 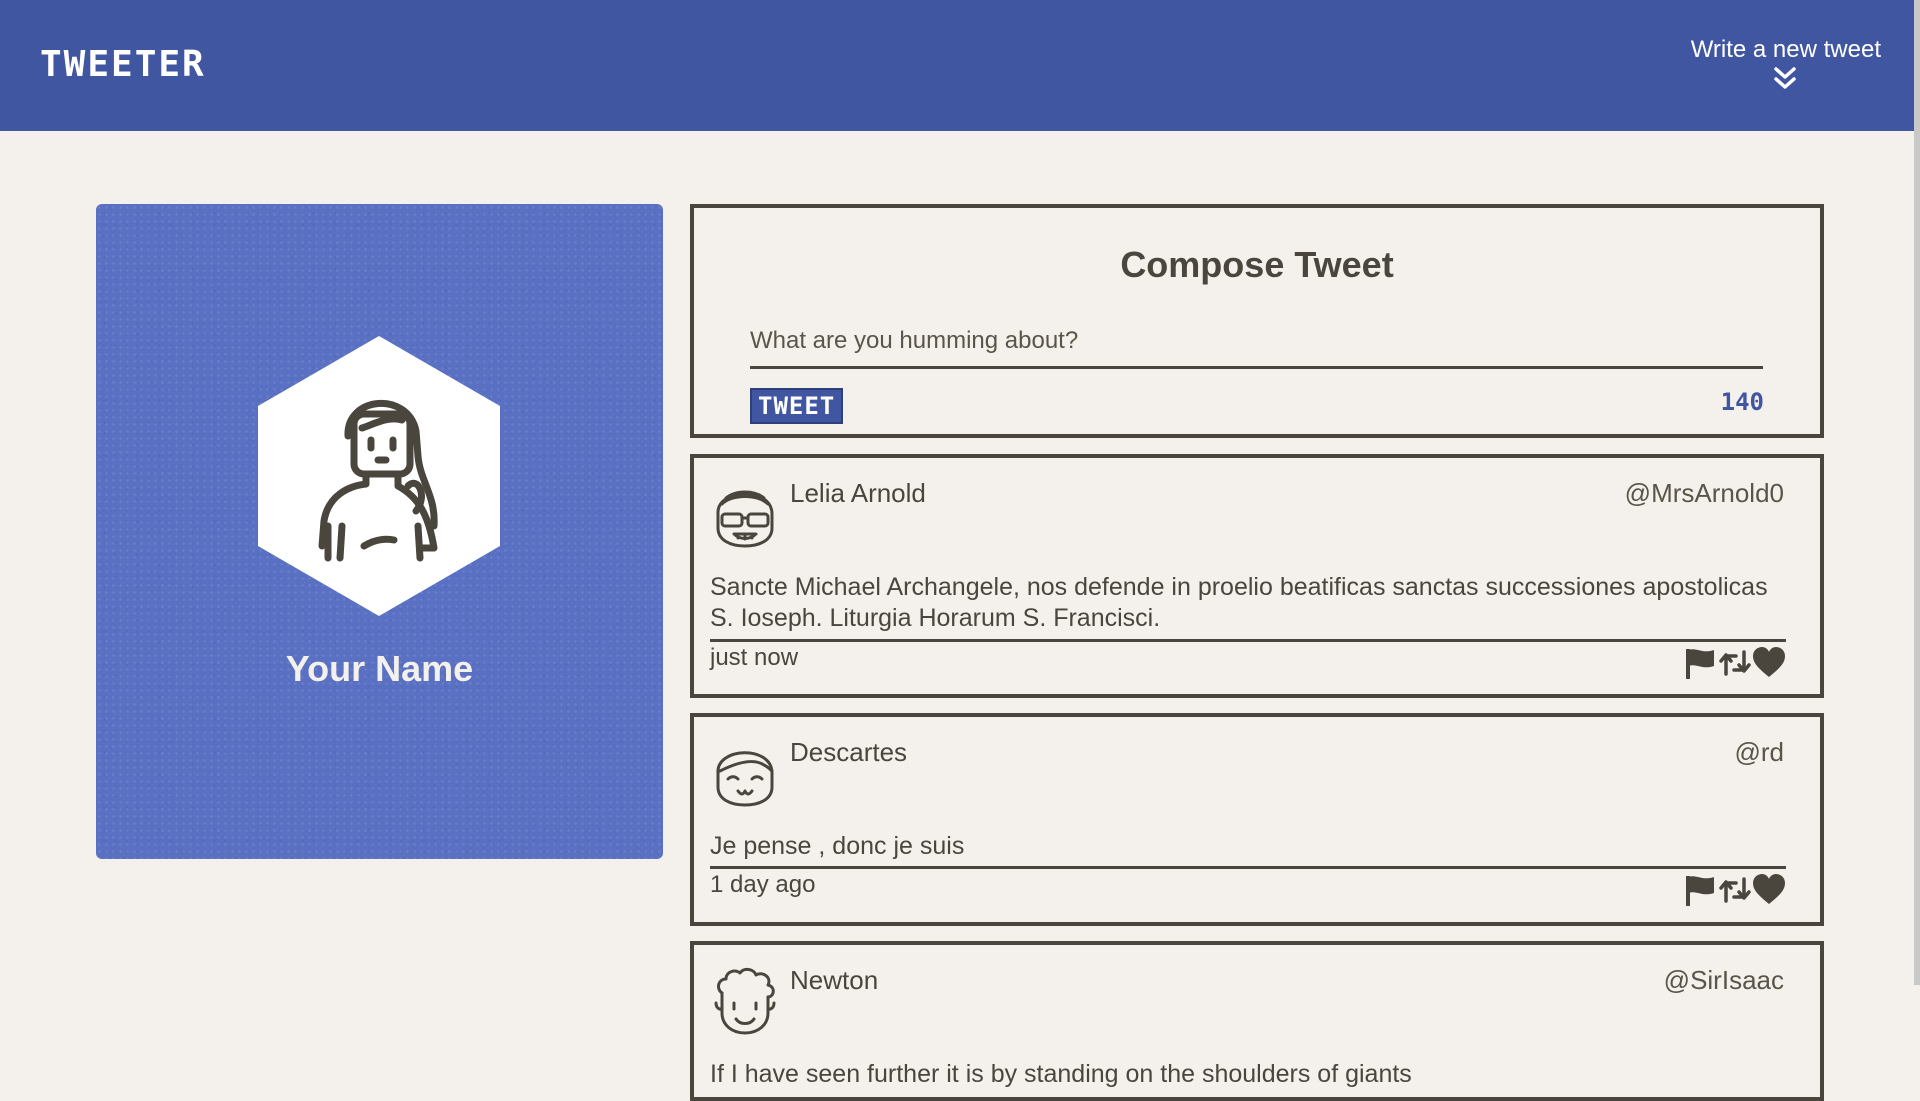 What do you see at coordinates (1917, 492) in the screenshot?
I see `page-scrollbar` at bounding box center [1917, 492].